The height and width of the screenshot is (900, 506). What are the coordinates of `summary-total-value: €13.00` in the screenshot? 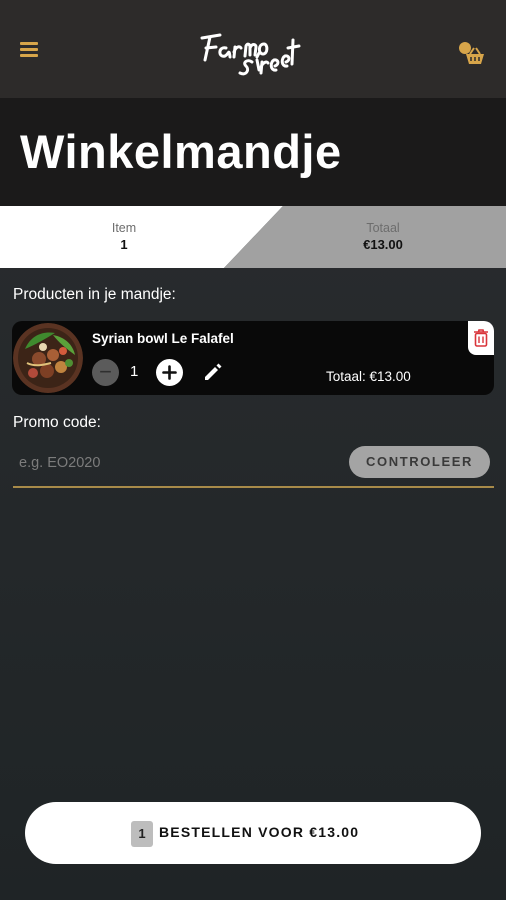 It's located at (383, 244).